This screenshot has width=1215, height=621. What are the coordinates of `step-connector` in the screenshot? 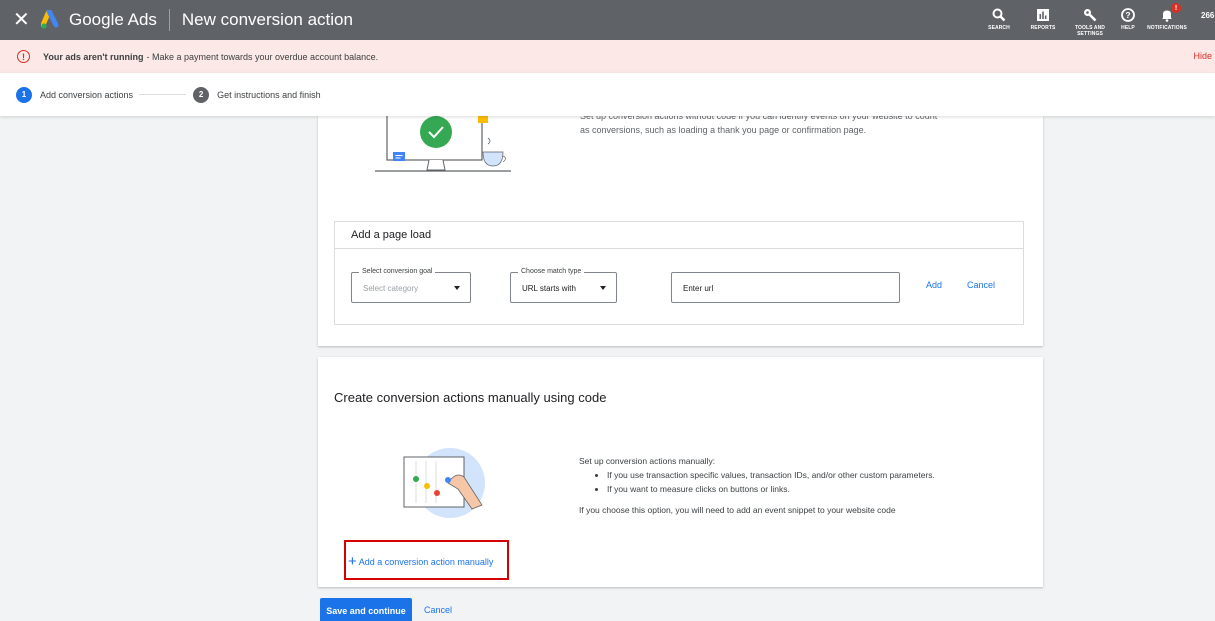 It's located at (163, 94).